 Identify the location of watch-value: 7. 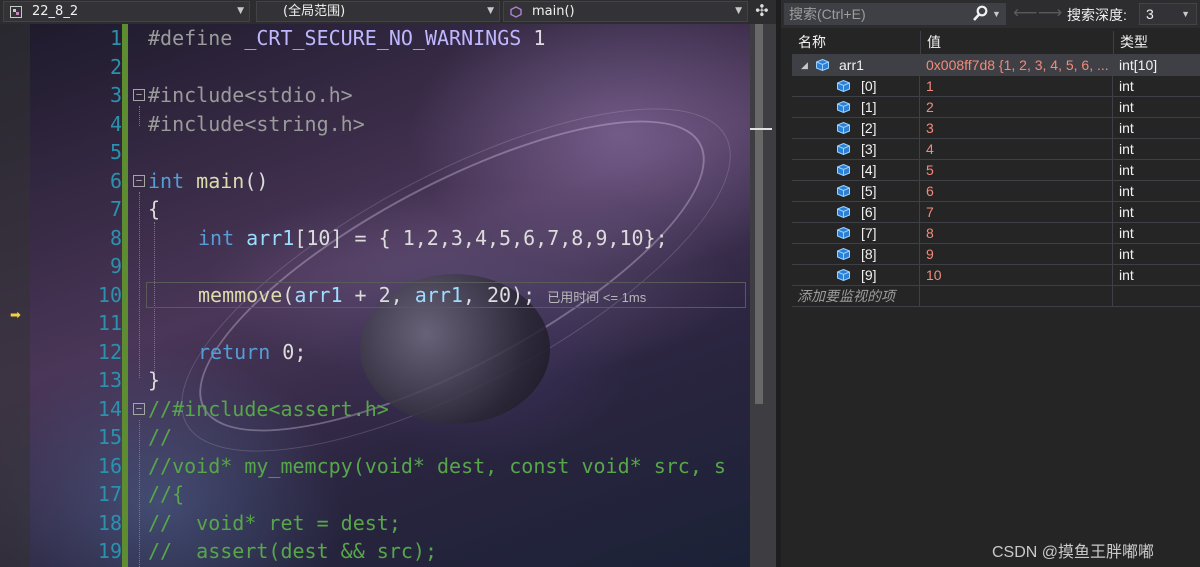
(1017, 212).